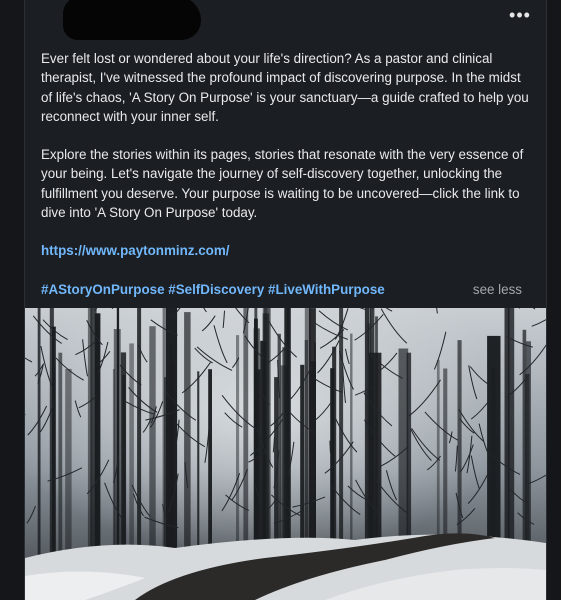  I want to click on more-horizontal-icon: •••, so click(520, 15).